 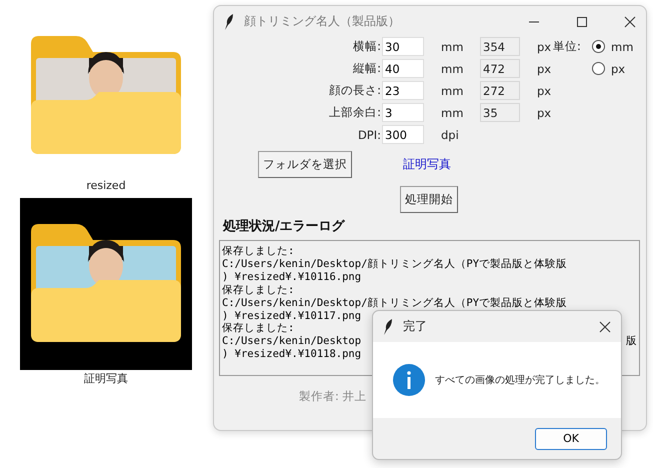 I want to click on radio-label: px, so click(x=618, y=69).